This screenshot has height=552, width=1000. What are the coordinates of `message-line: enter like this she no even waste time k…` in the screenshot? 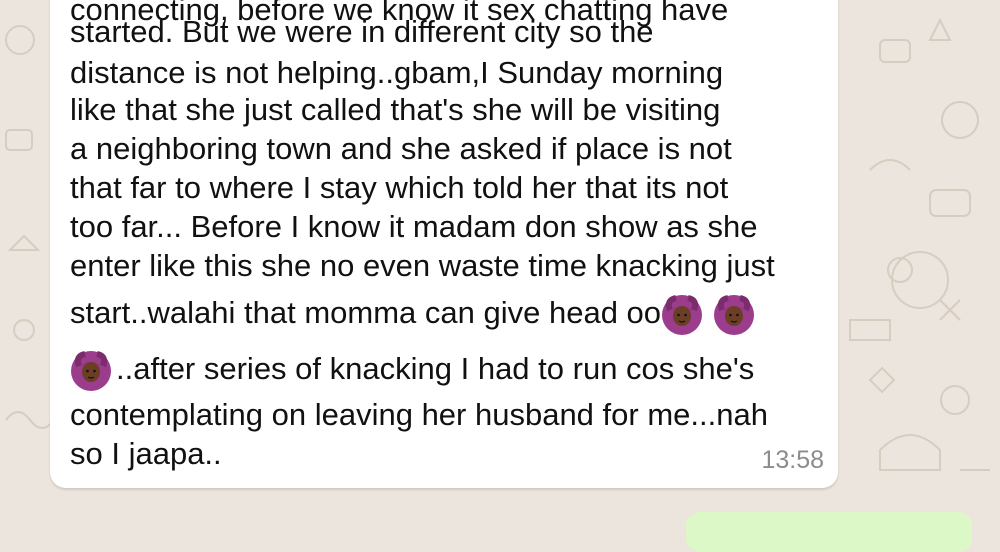 It's located at (422, 265).